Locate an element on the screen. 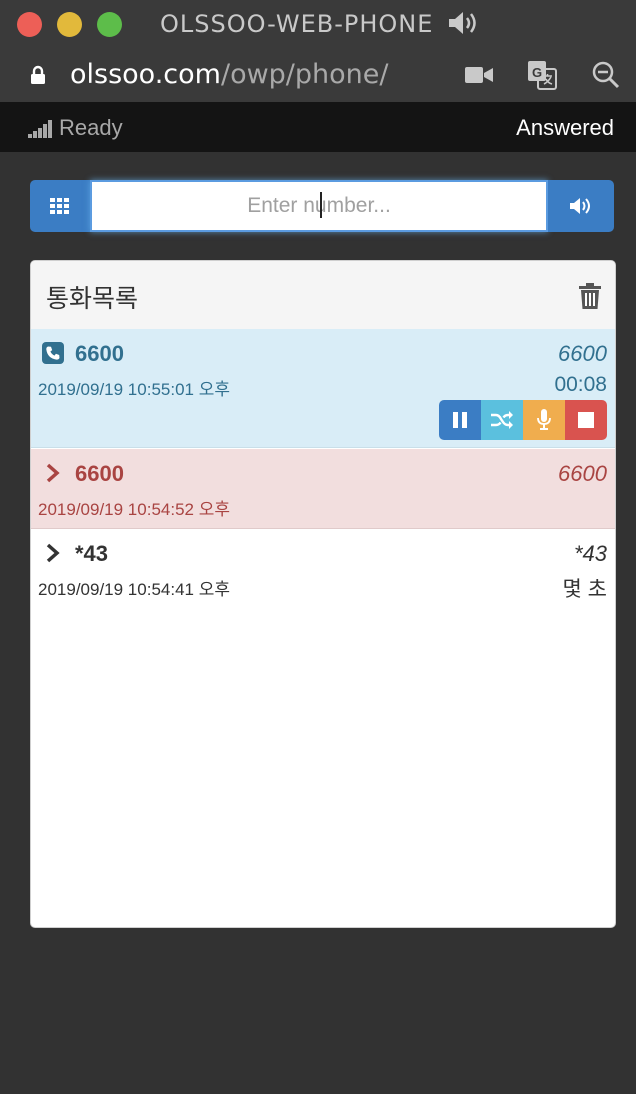 Image resolution: width=636 pixels, height=1094 pixels. minimize-window-button is located at coordinates (69, 24).